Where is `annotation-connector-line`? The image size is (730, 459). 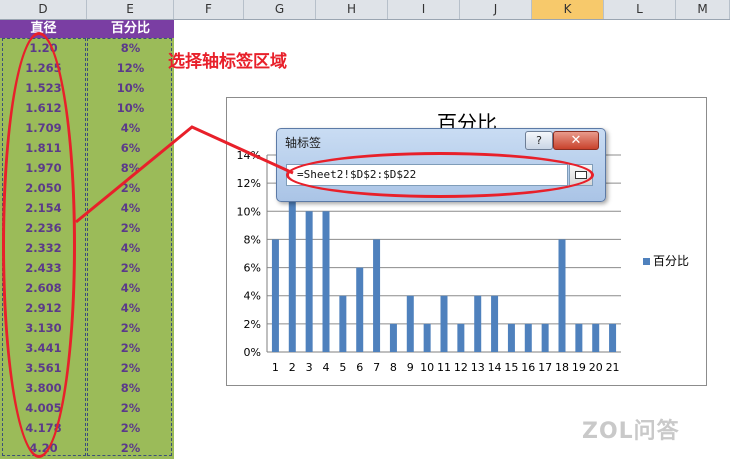
annotation-connector-line is located at coordinates (184, 174).